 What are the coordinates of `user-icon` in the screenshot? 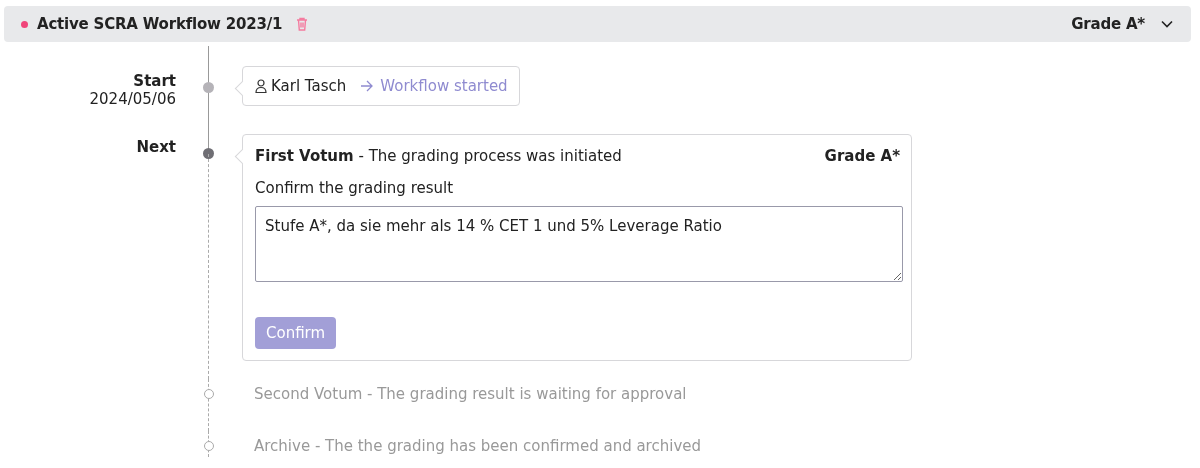 It's located at (261, 86).